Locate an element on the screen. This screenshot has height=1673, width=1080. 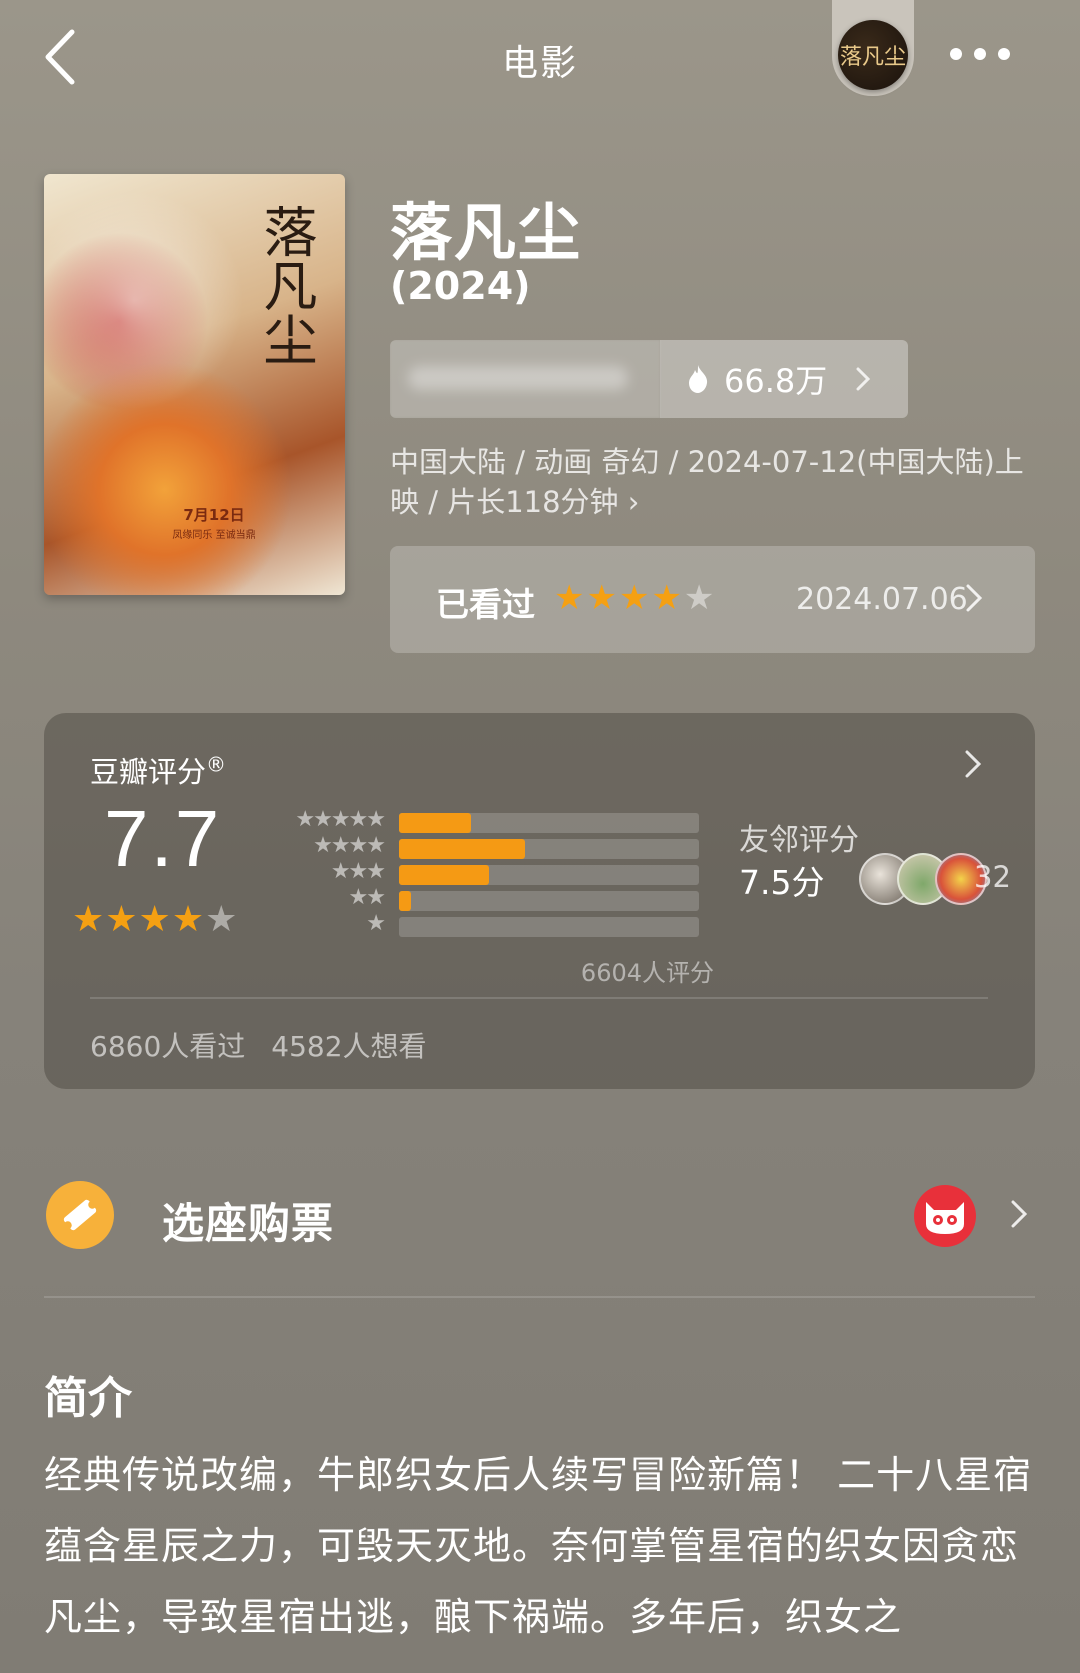
cat-logo-icon is located at coordinates (945, 1216).